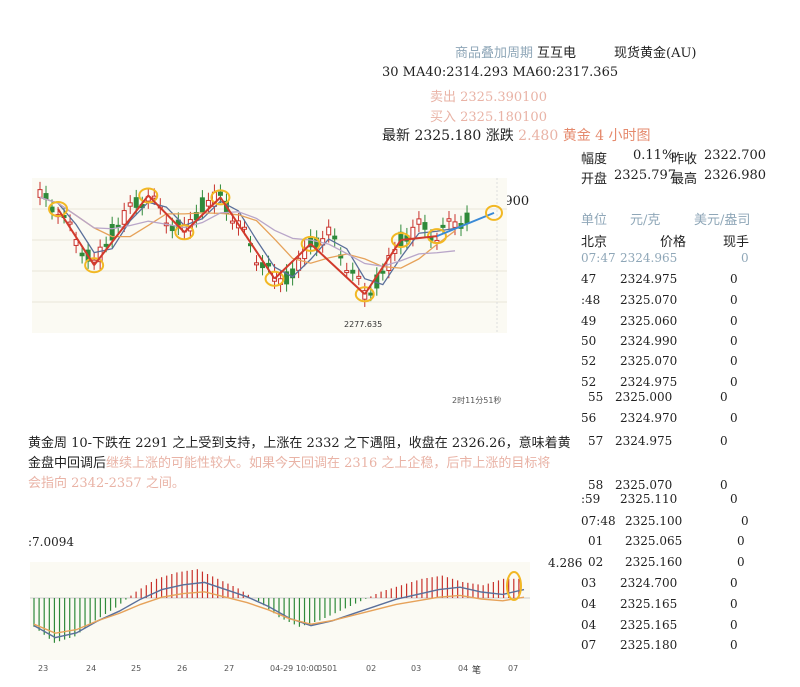  I want to click on tick-time: 01, so click(596, 541).